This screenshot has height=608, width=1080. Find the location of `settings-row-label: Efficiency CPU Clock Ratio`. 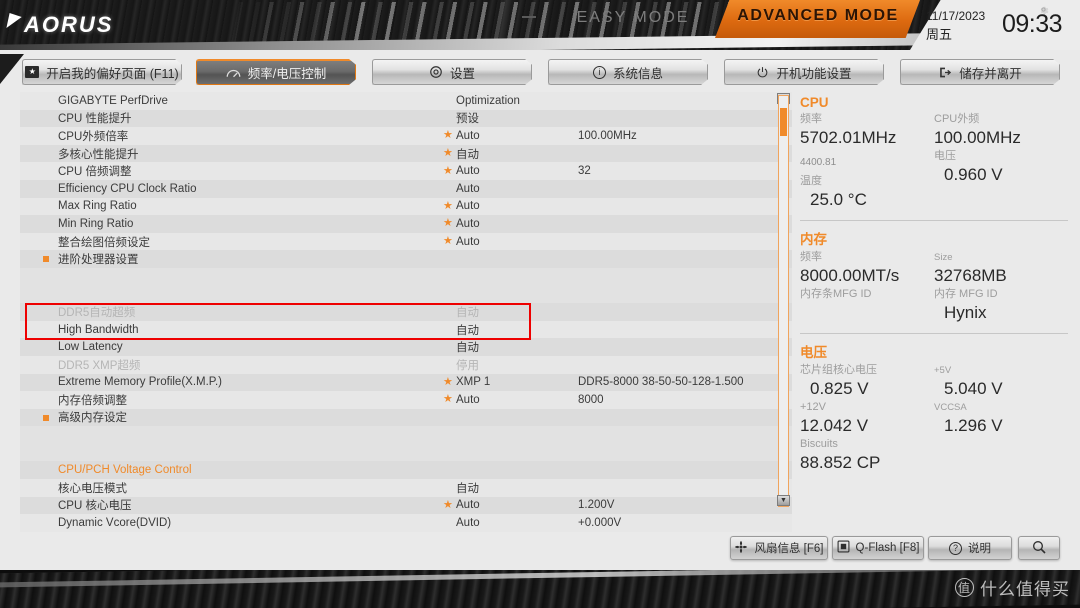

settings-row-label: Efficiency CPU Clock Ratio is located at coordinates (127, 188).